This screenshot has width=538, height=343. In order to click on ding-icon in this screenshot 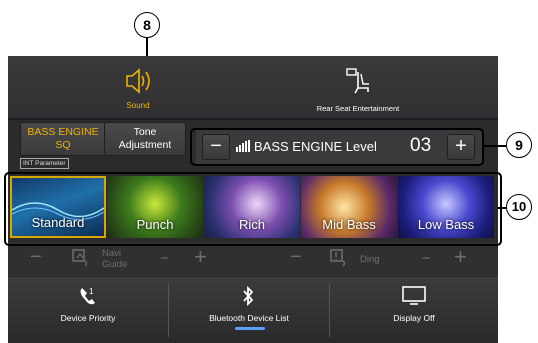, I will do `click(338, 258)`.